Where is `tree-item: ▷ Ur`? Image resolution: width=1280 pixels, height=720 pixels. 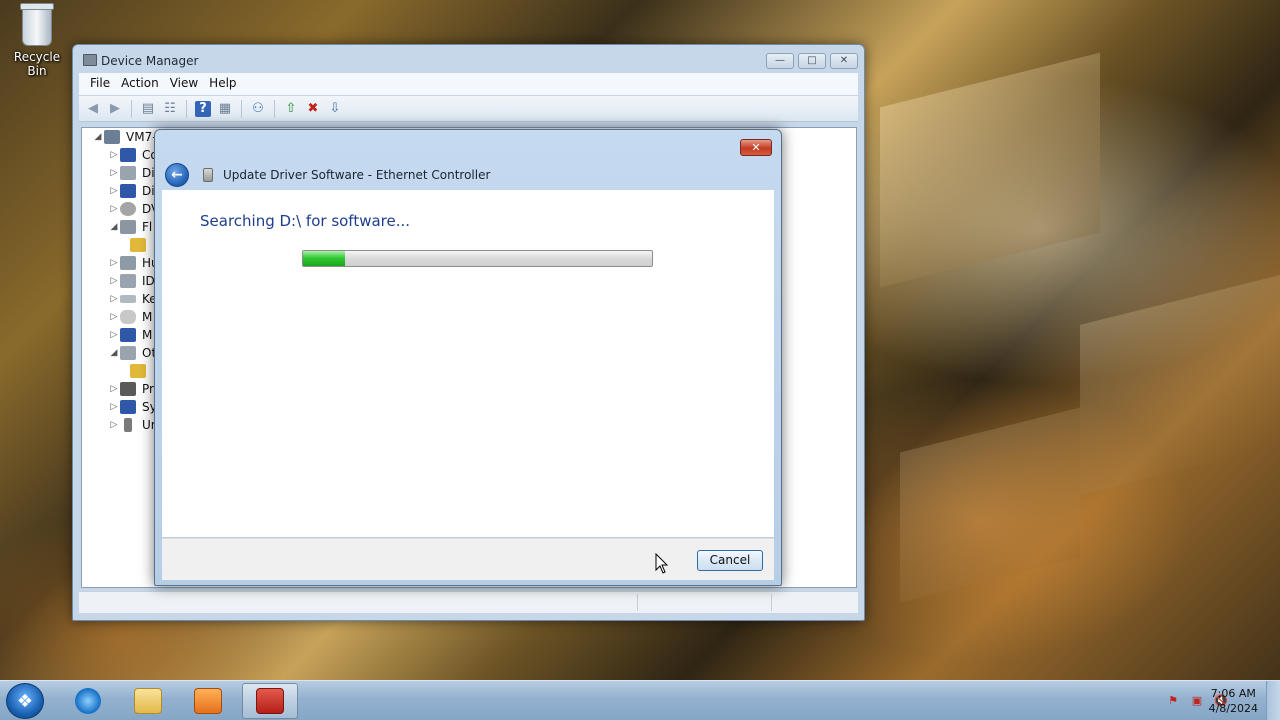
tree-item: ▷ Ur is located at coordinates (132, 425).